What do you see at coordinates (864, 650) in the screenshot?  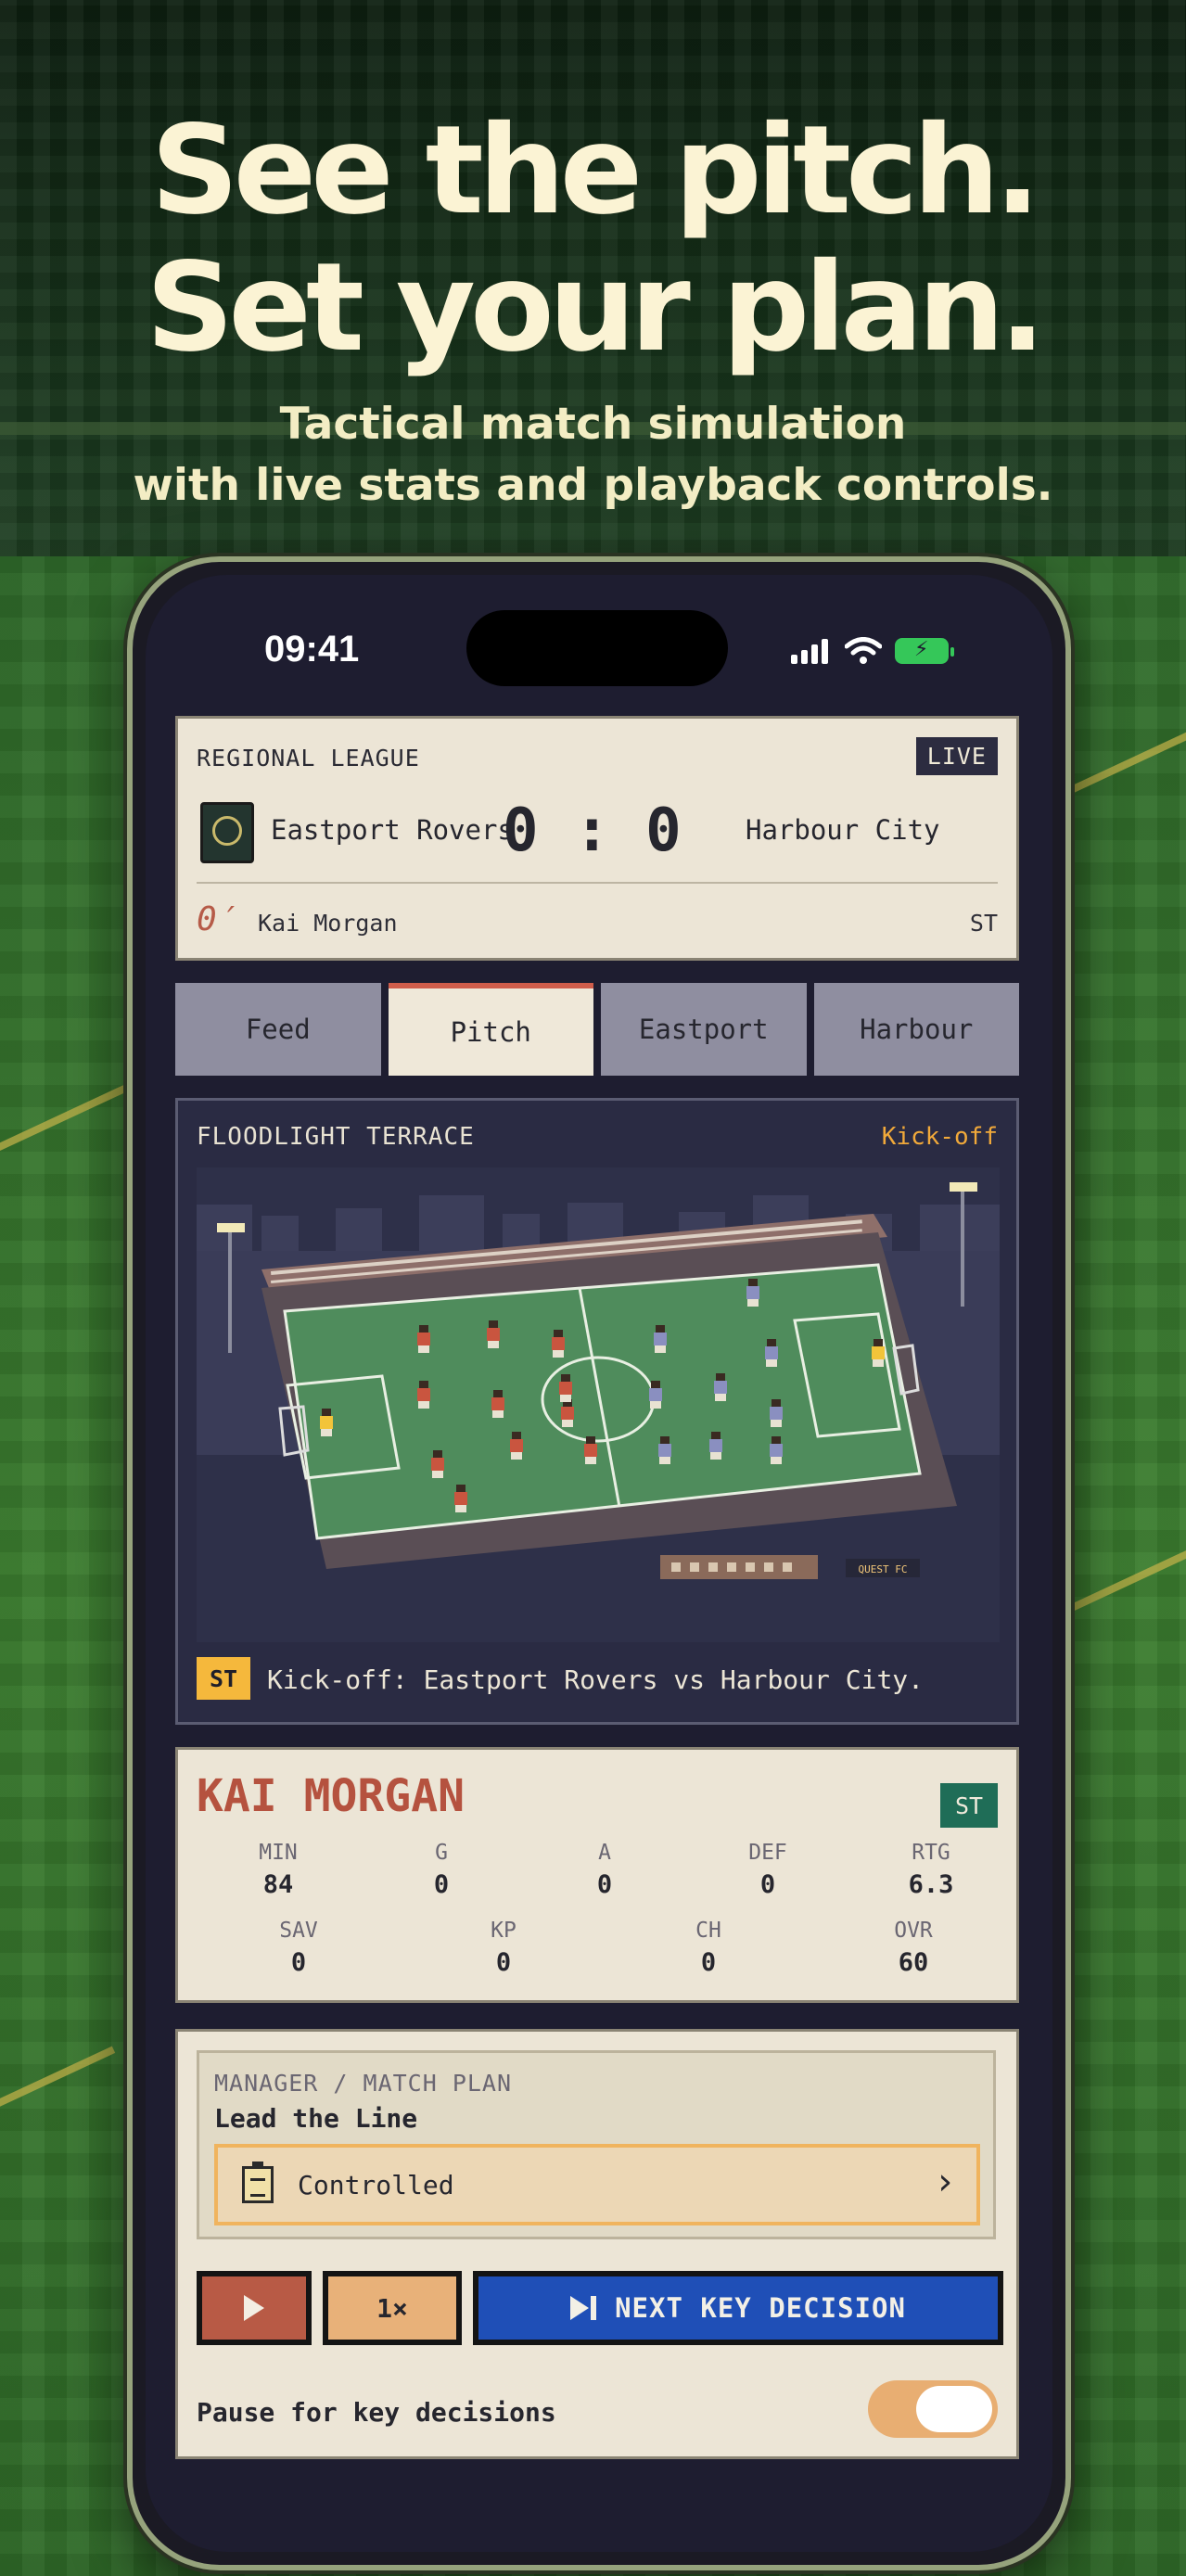 I see `wifi-icon` at bounding box center [864, 650].